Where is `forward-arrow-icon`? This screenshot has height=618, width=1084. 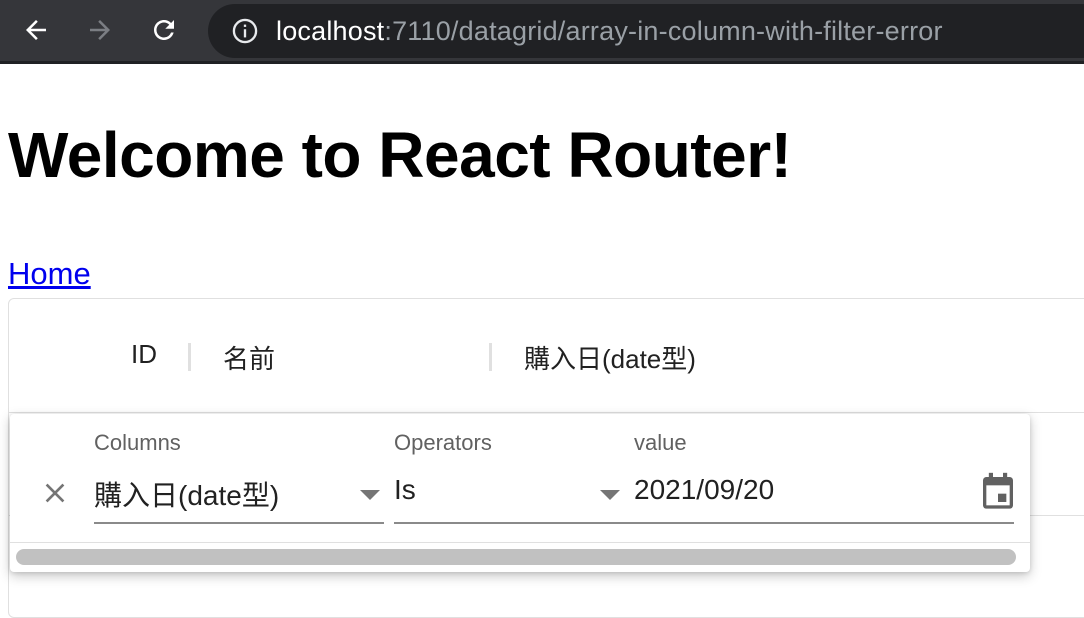
forward-arrow-icon is located at coordinates (100, 30).